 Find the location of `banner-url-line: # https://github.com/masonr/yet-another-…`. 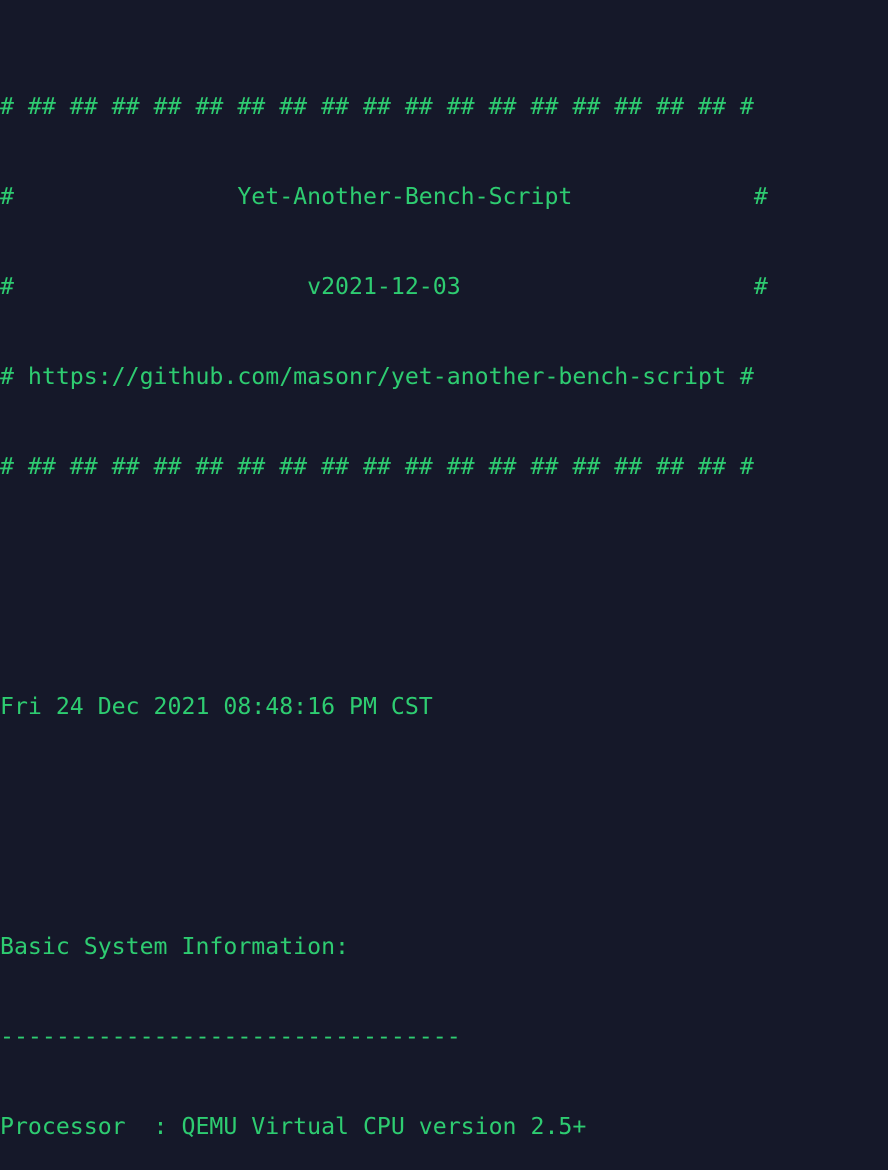

banner-url-line: # https://github.com/masonr/yet-another-… is located at coordinates (377, 376).